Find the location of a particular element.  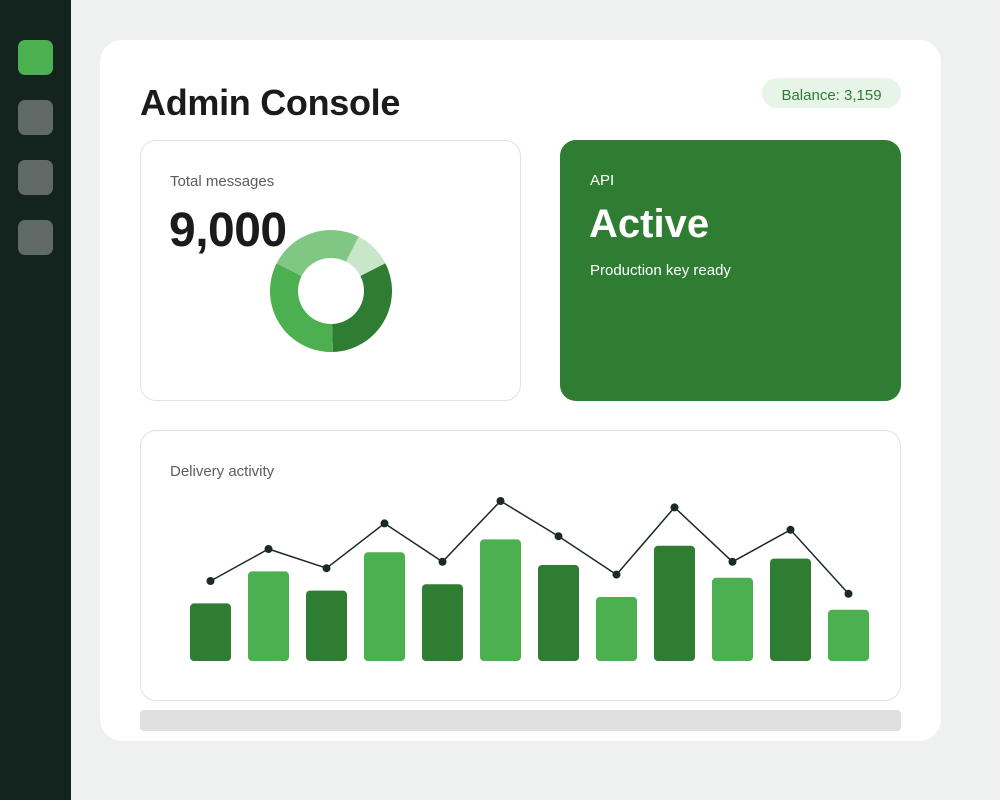

delivery-activity-chart is located at coordinates (529, 579).